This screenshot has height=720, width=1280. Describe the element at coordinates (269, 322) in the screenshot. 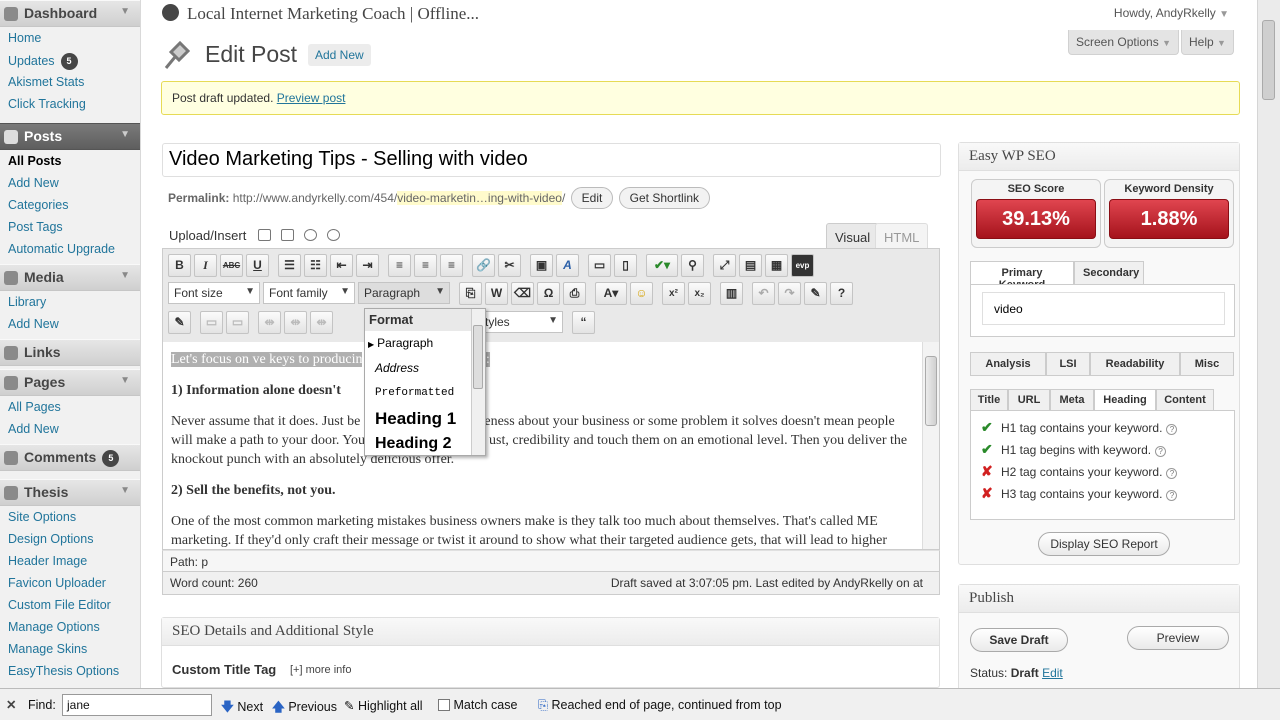

I see `insert-col-before-icon: ⇹` at that location.